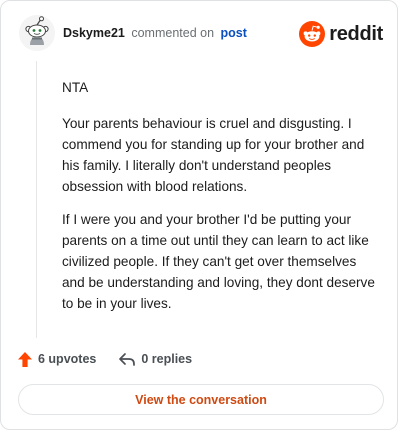 The height and width of the screenshot is (432, 400). Describe the element at coordinates (75, 87) in the screenshot. I see `comment-paragraph: NTA` at that location.